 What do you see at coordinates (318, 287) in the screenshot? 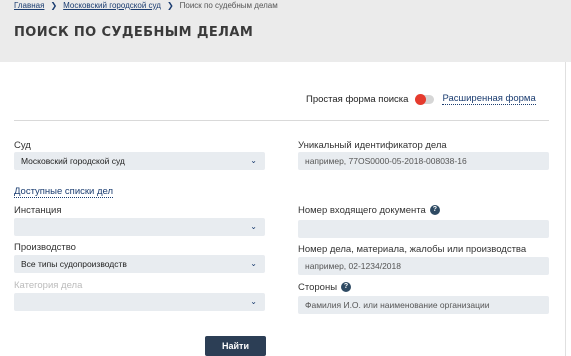
I see `parties-label-text: Стороны` at bounding box center [318, 287].